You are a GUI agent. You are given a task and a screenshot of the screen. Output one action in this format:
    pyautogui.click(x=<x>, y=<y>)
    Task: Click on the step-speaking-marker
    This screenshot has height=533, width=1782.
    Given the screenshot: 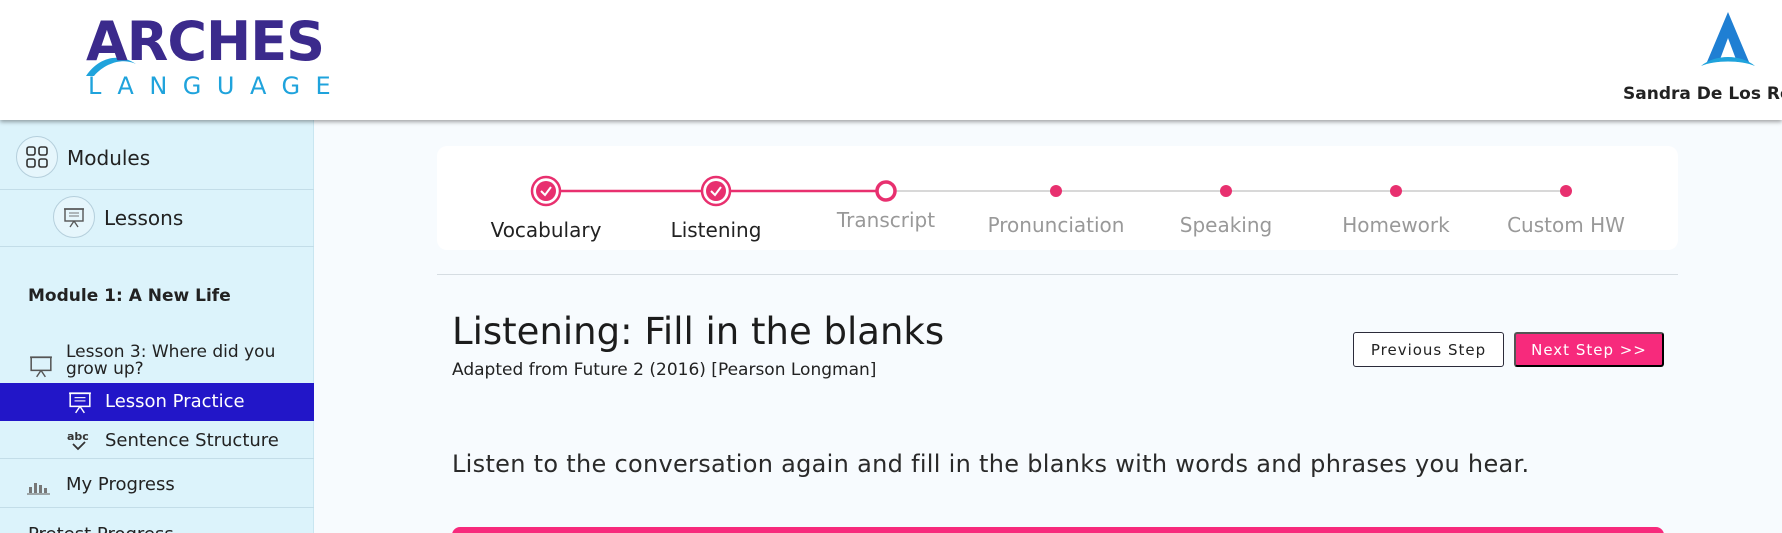 What is the action you would take?
    pyautogui.click(x=1226, y=191)
    